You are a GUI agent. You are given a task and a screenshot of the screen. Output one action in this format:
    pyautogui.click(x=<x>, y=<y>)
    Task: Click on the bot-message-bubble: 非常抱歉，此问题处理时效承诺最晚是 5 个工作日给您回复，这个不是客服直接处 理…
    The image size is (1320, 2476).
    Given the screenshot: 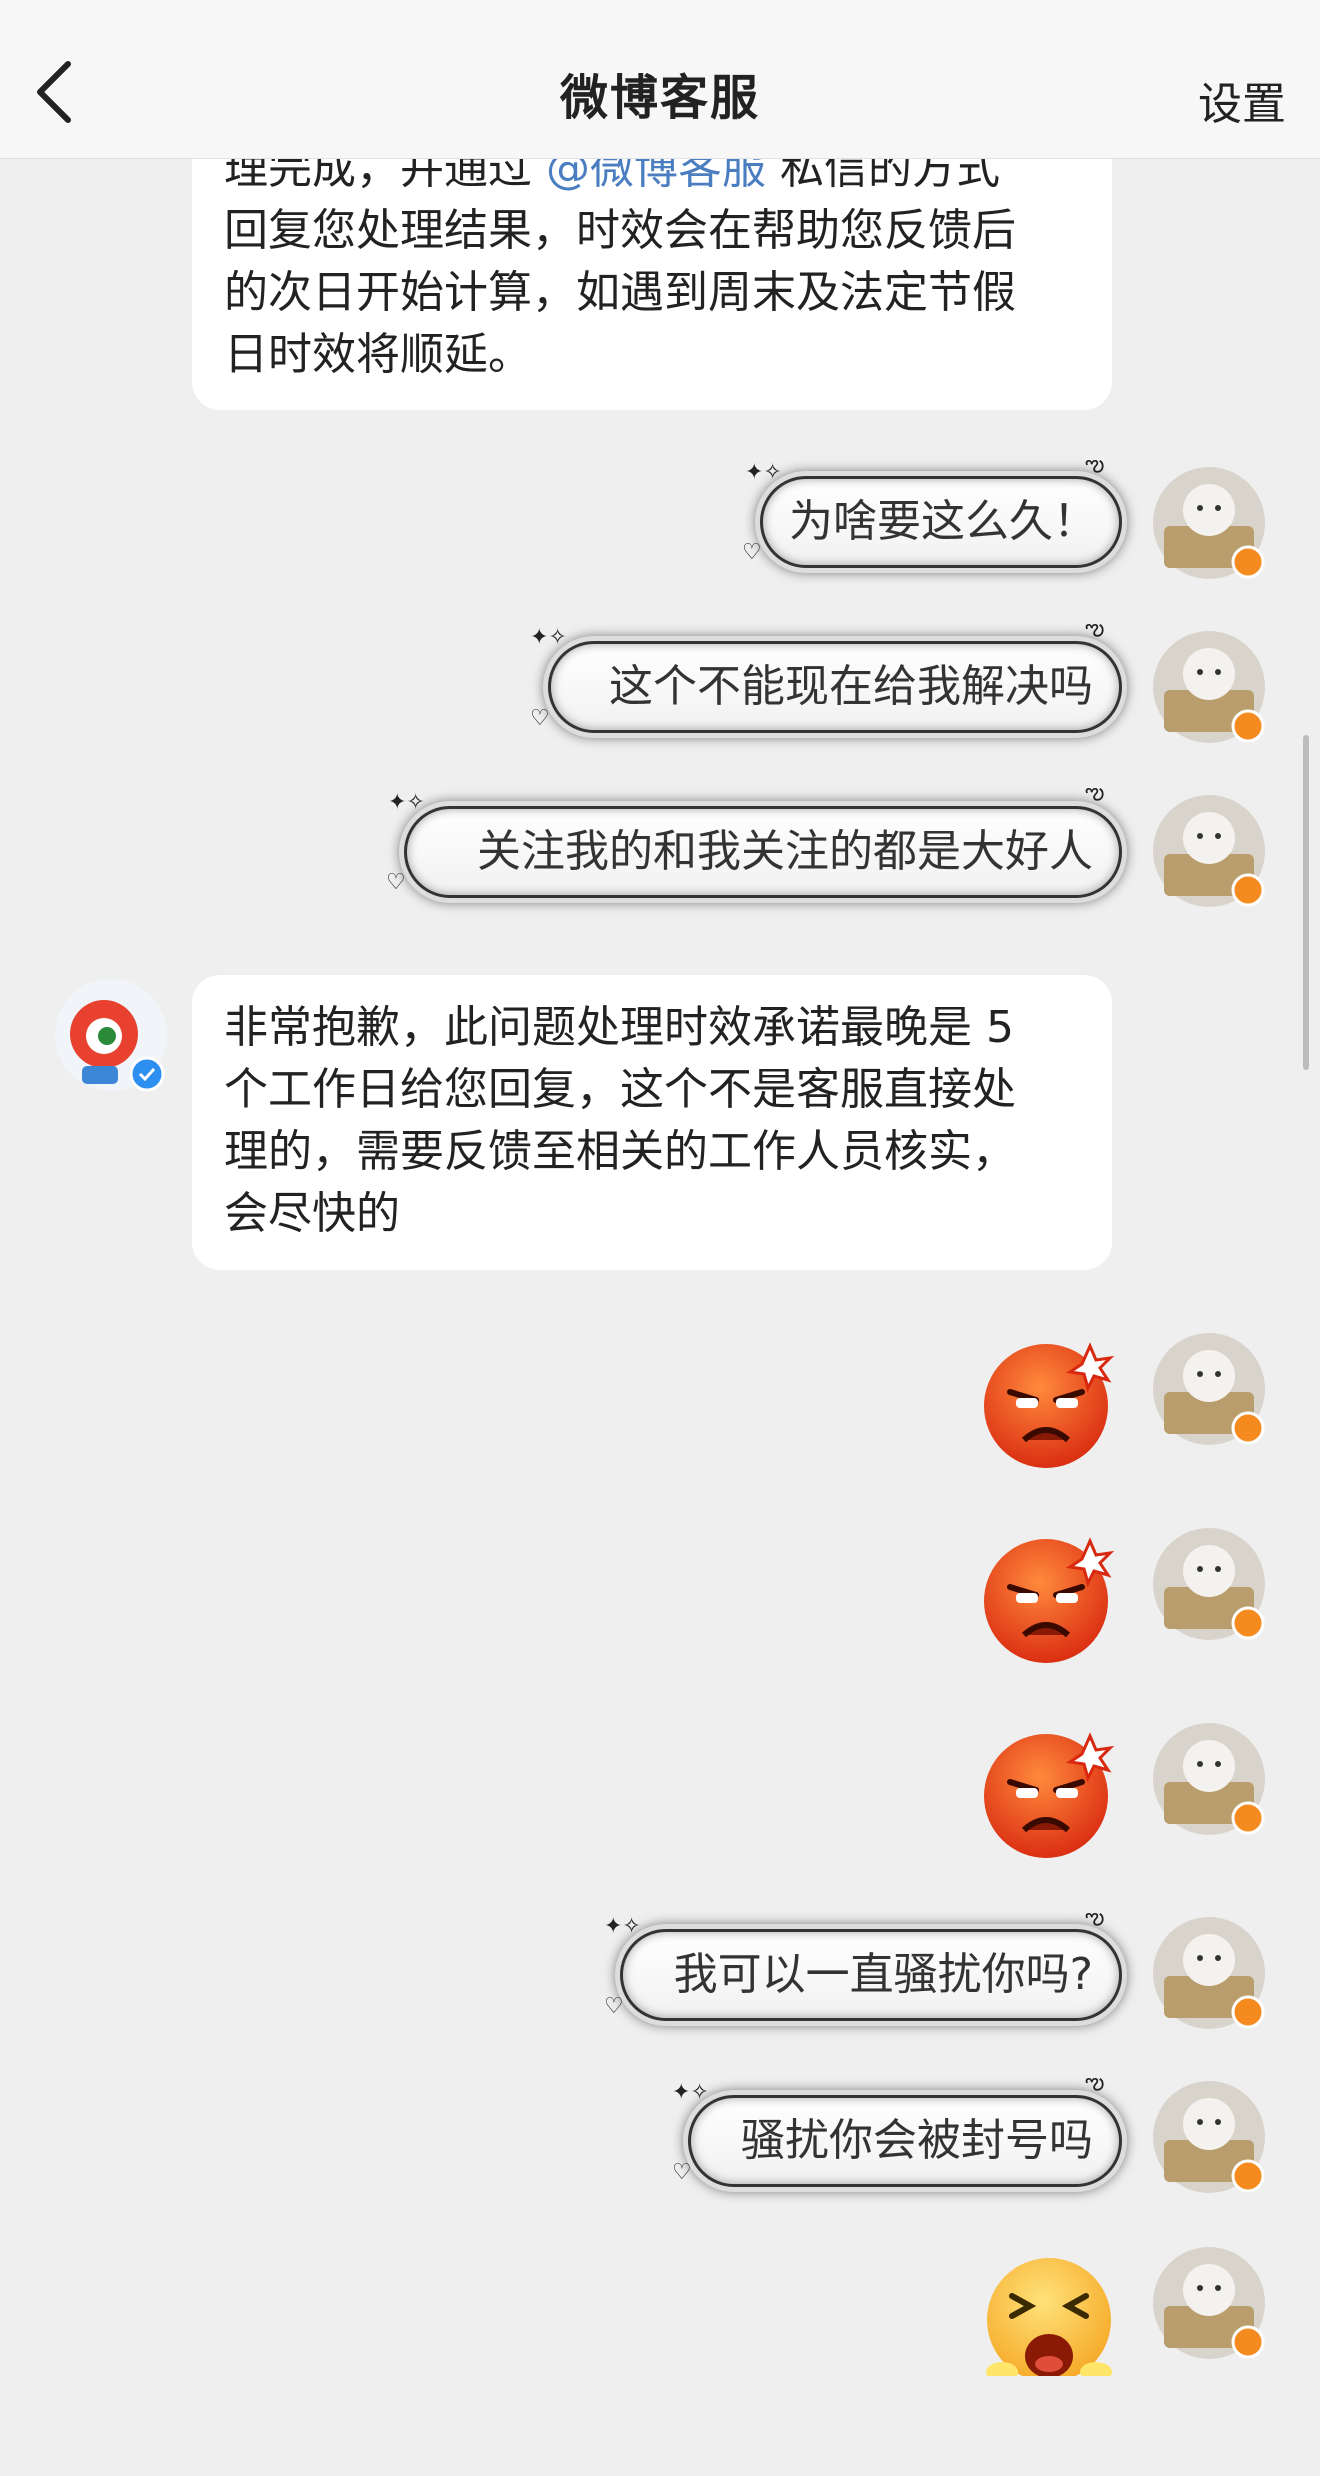 What is the action you would take?
    pyautogui.click(x=652, y=1122)
    